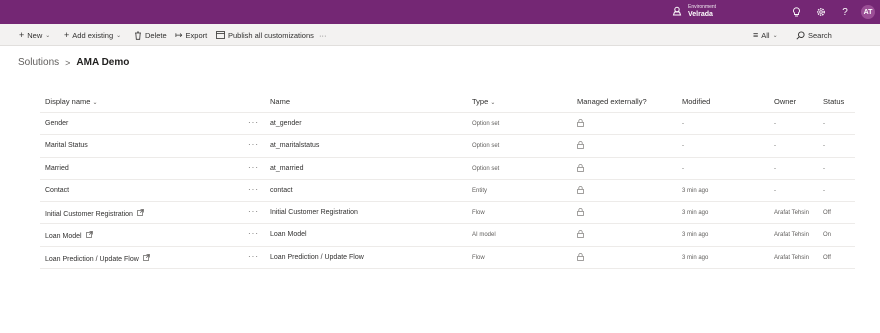 The width and height of the screenshot is (880, 333). I want to click on filter-button: ≡ All ⌄, so click(765, 35).